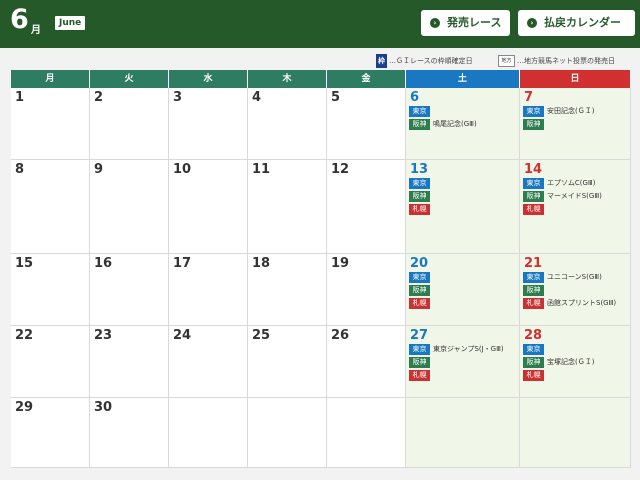 The height and width of the screenshot is (480, 640). What do you see at coordinates (208, 290) in the screenshot?
I see `day-cell-17: 17` at bounding box center [208, 290].